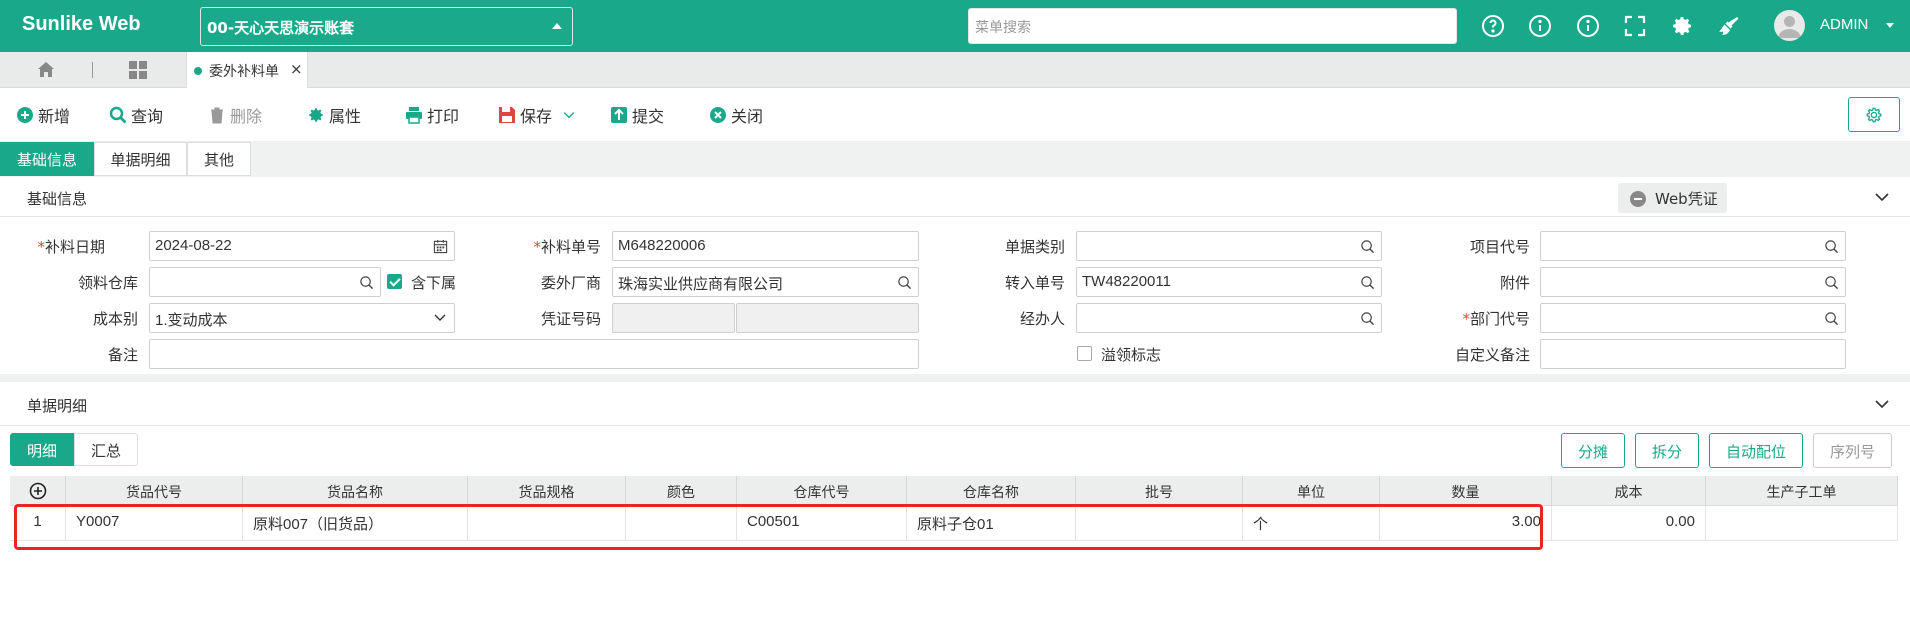  What do you see at coordinates (1729, 26) in the screenshot?
I see `broom-icon` at bounding box center [1729, 26].